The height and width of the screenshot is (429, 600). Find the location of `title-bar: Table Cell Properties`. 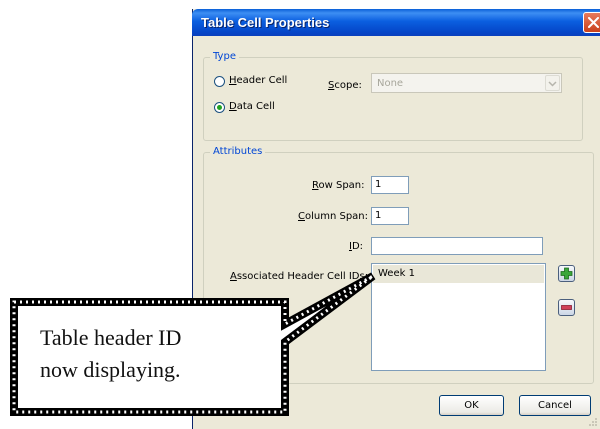

title-bar: Table Cell Properties is located at coordinates (396, 22).